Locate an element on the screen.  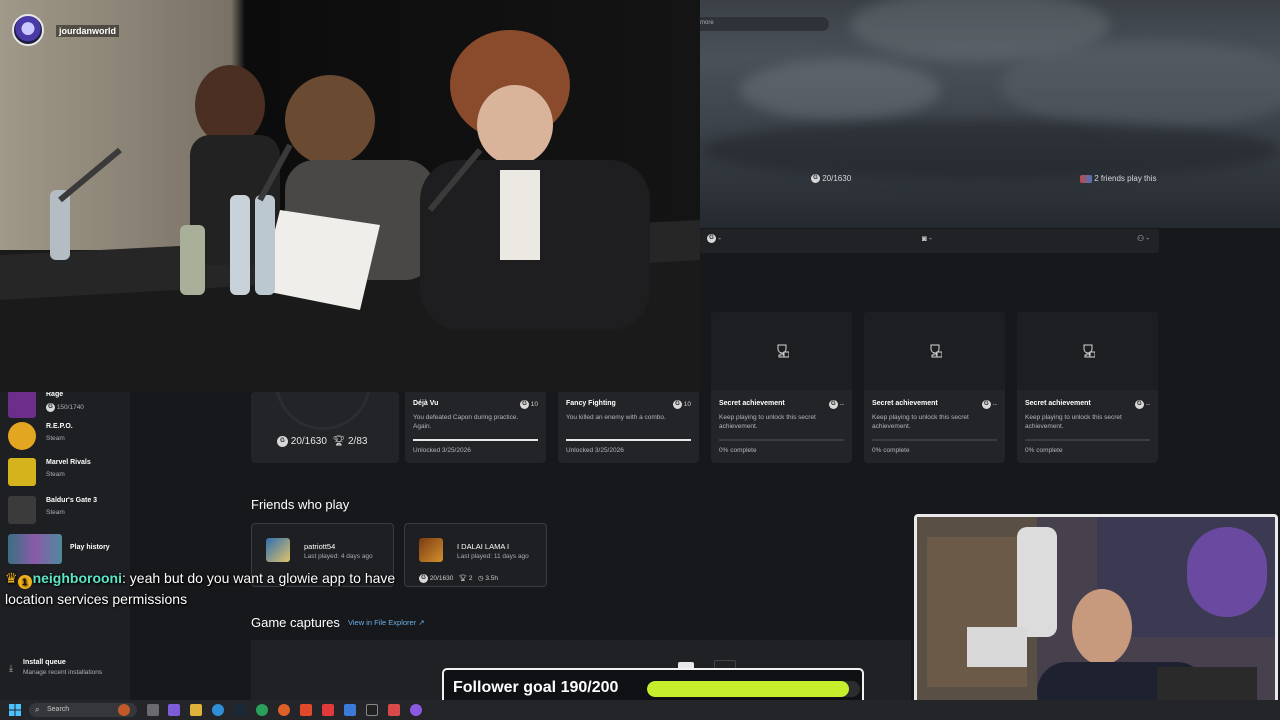
avatar is located at coordinates (431, 550).